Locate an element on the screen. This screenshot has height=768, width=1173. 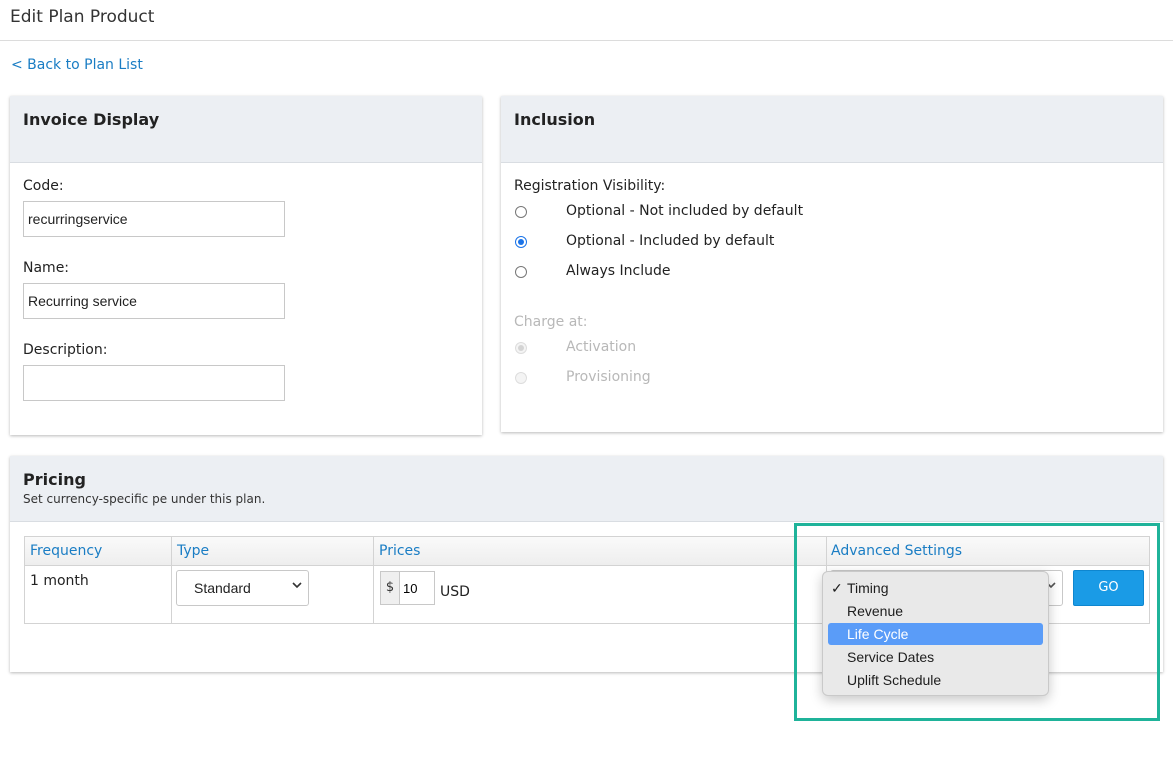
frequency-value: 1 month is located at coordinates (59, 581).